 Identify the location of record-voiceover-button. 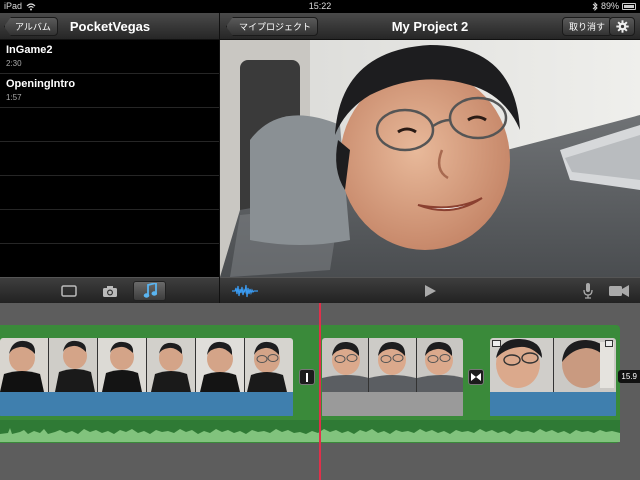
(588, 291).